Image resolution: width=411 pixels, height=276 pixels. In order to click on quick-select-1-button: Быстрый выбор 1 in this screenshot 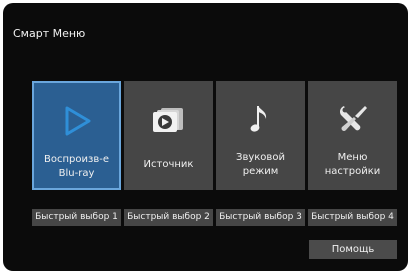, I will do `click(76, 217)`.